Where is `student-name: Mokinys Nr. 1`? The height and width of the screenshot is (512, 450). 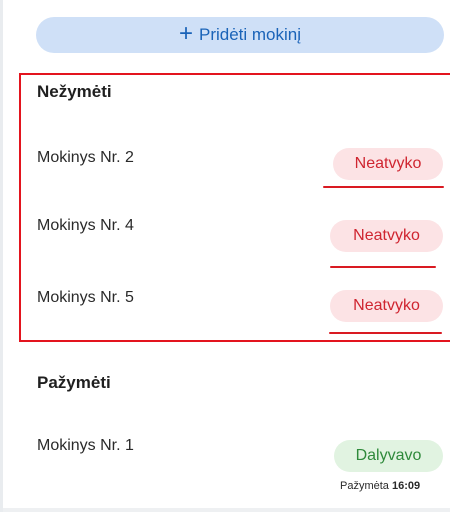
student-name: Mokinys Nr. 1 is located at coordinates (85, 445).